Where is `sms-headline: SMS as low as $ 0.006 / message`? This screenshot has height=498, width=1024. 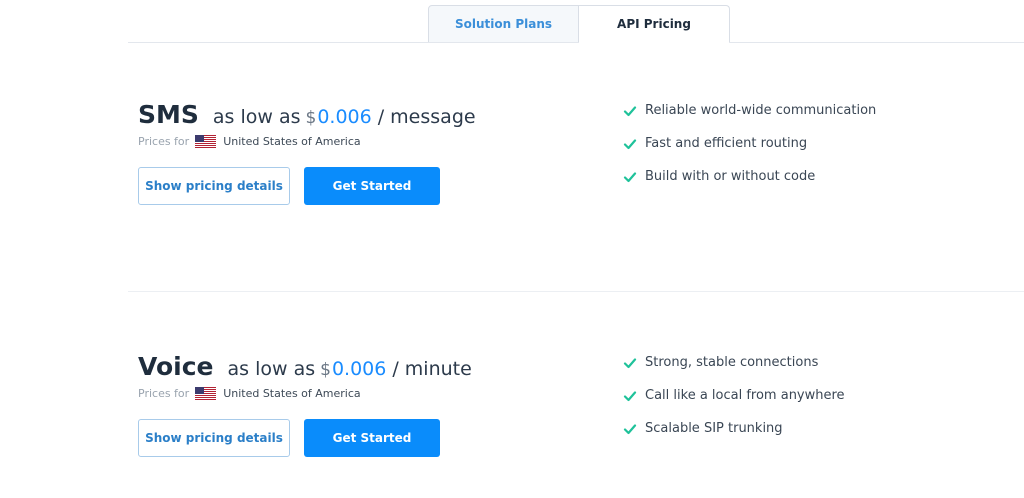
sms-headline: SMS as low as $ 0.006 / message is located at coordinates (307, 114).